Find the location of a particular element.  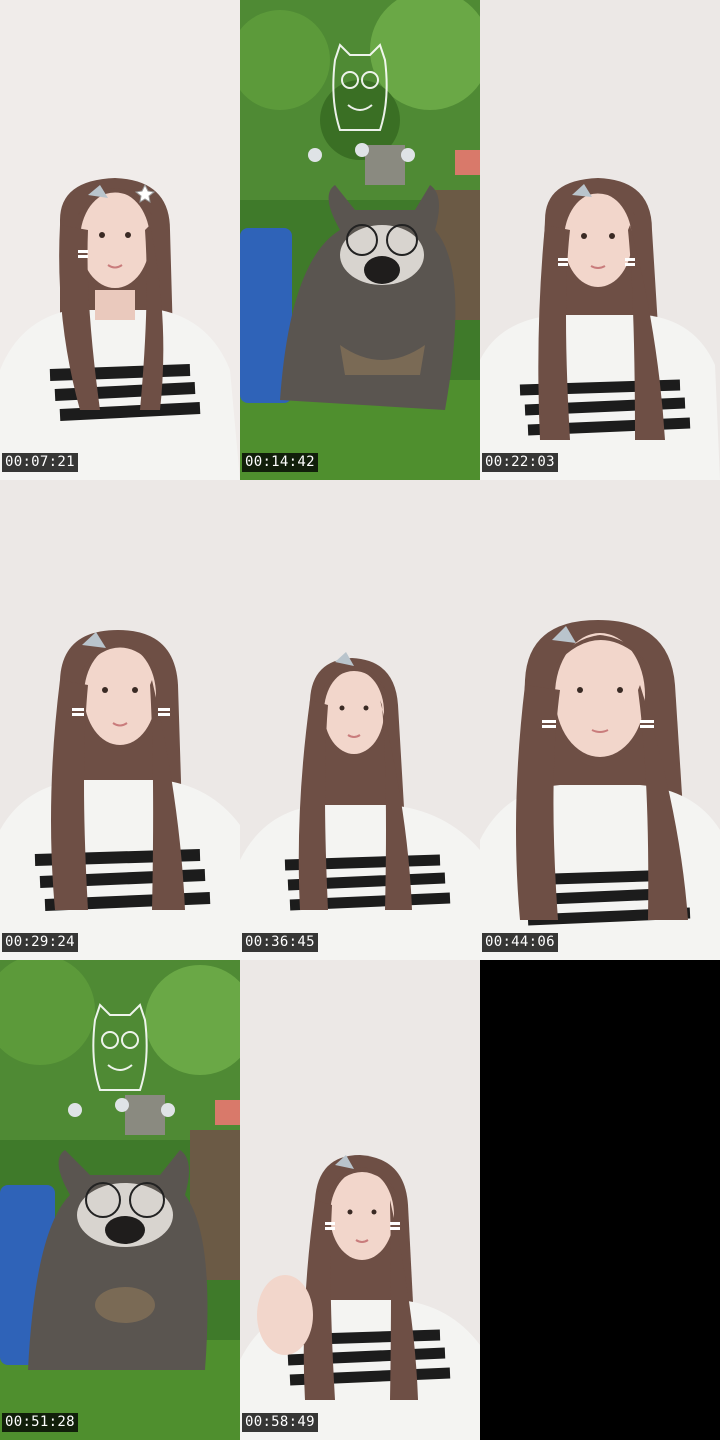

timestamp-label: 00:07:21 is located at coordinates (40, 462).